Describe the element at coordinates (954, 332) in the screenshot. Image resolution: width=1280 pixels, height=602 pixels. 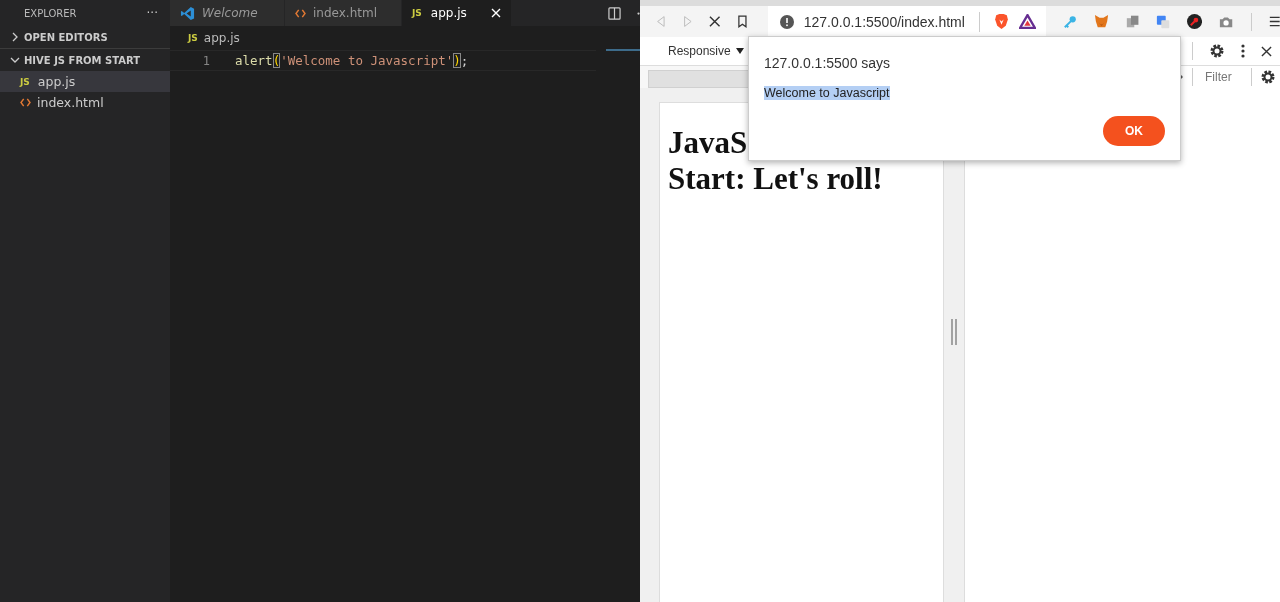
I see `resize-handle` at that location.